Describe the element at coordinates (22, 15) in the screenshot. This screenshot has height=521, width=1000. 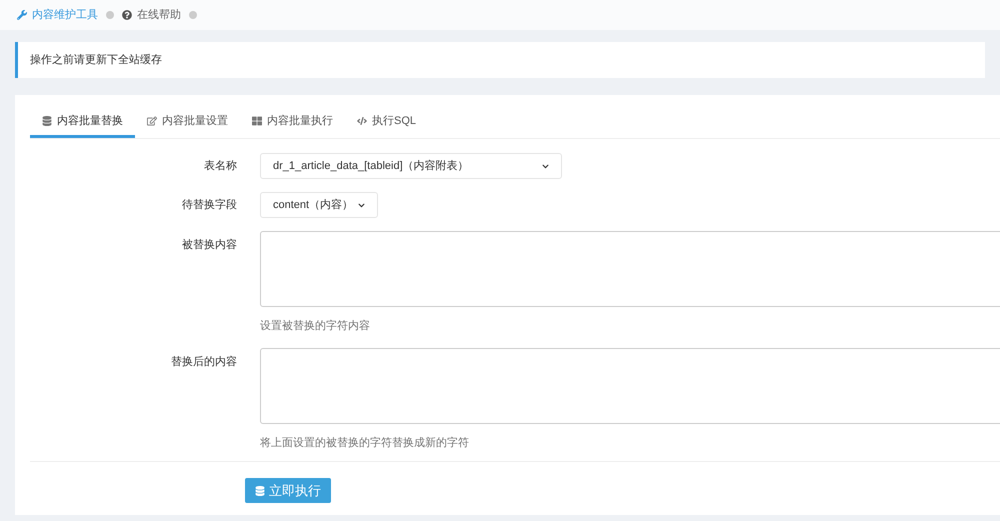
I see `wrench-icon` at that location.